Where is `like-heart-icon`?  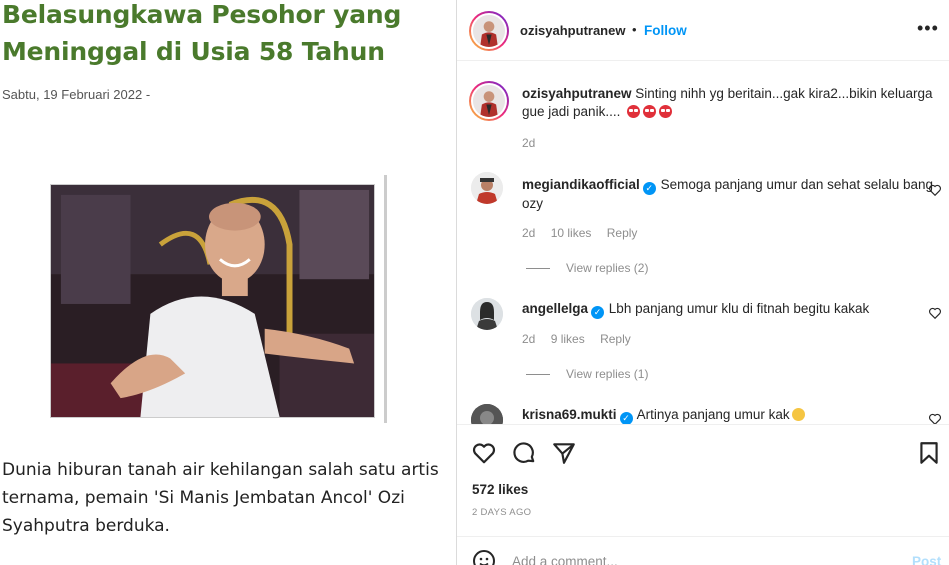 like-heart-icon is located at coordinates (484, 453).